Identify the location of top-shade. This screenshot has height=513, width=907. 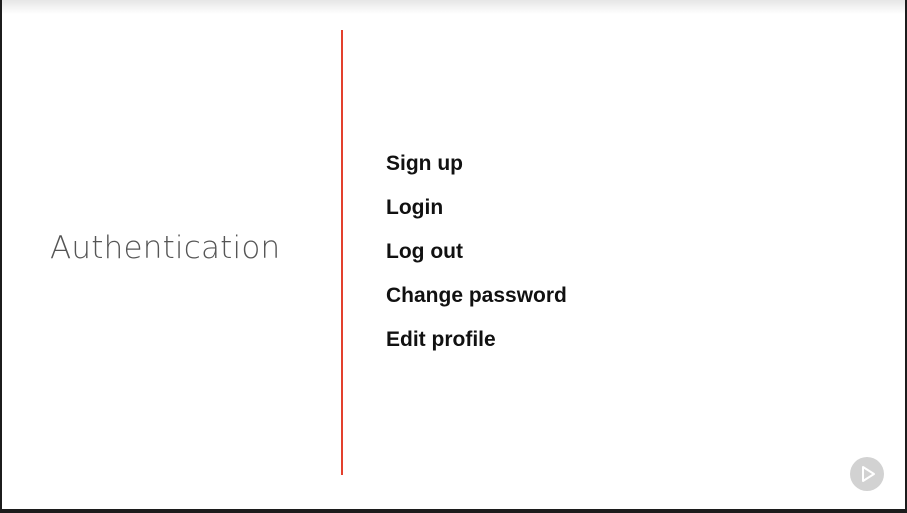
(453, 7).